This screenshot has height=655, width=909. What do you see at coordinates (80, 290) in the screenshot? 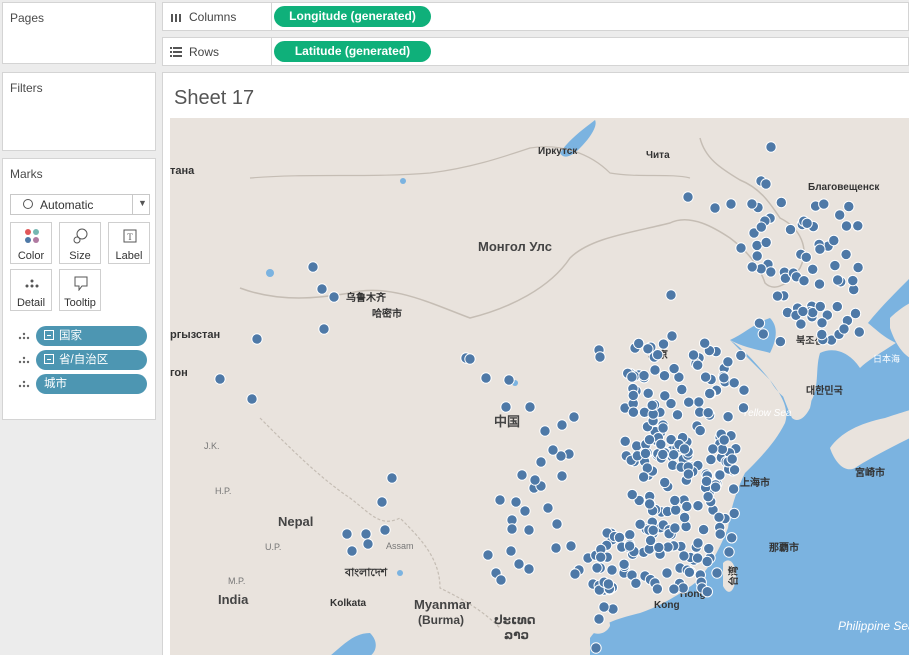
I see `tooltip-button: Tooltip` at bounding box center [80, 290].